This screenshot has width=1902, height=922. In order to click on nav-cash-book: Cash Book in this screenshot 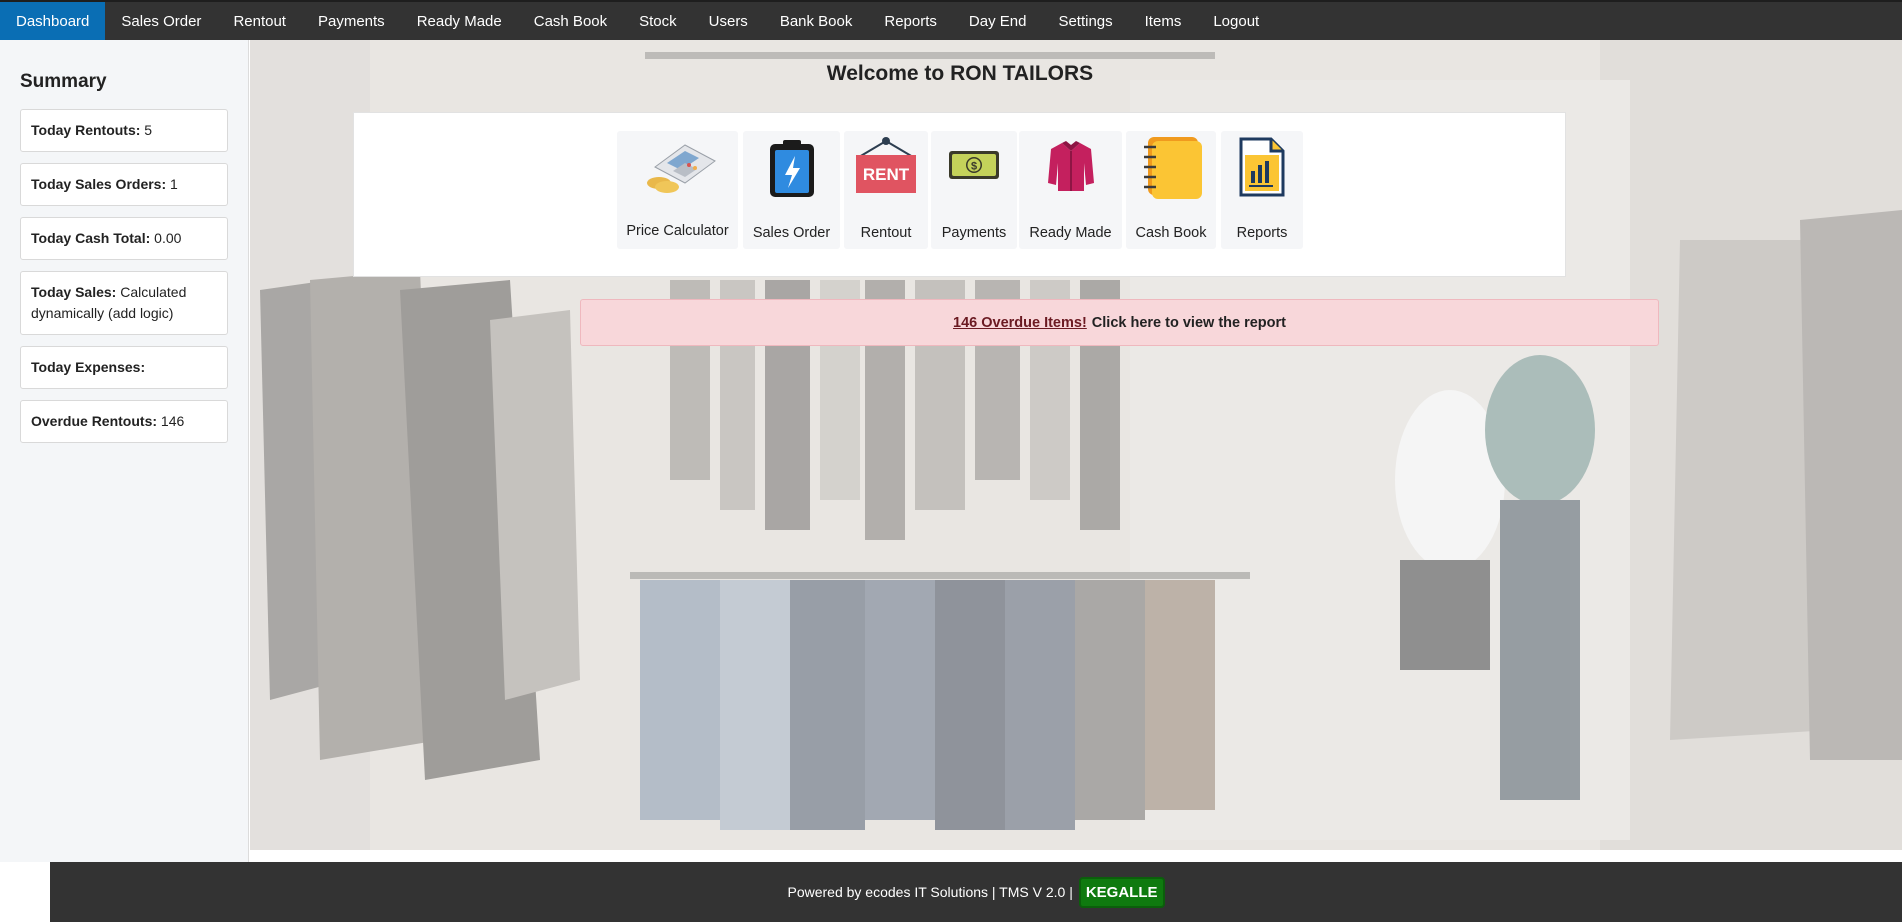, I will do `click(570, 21)`.